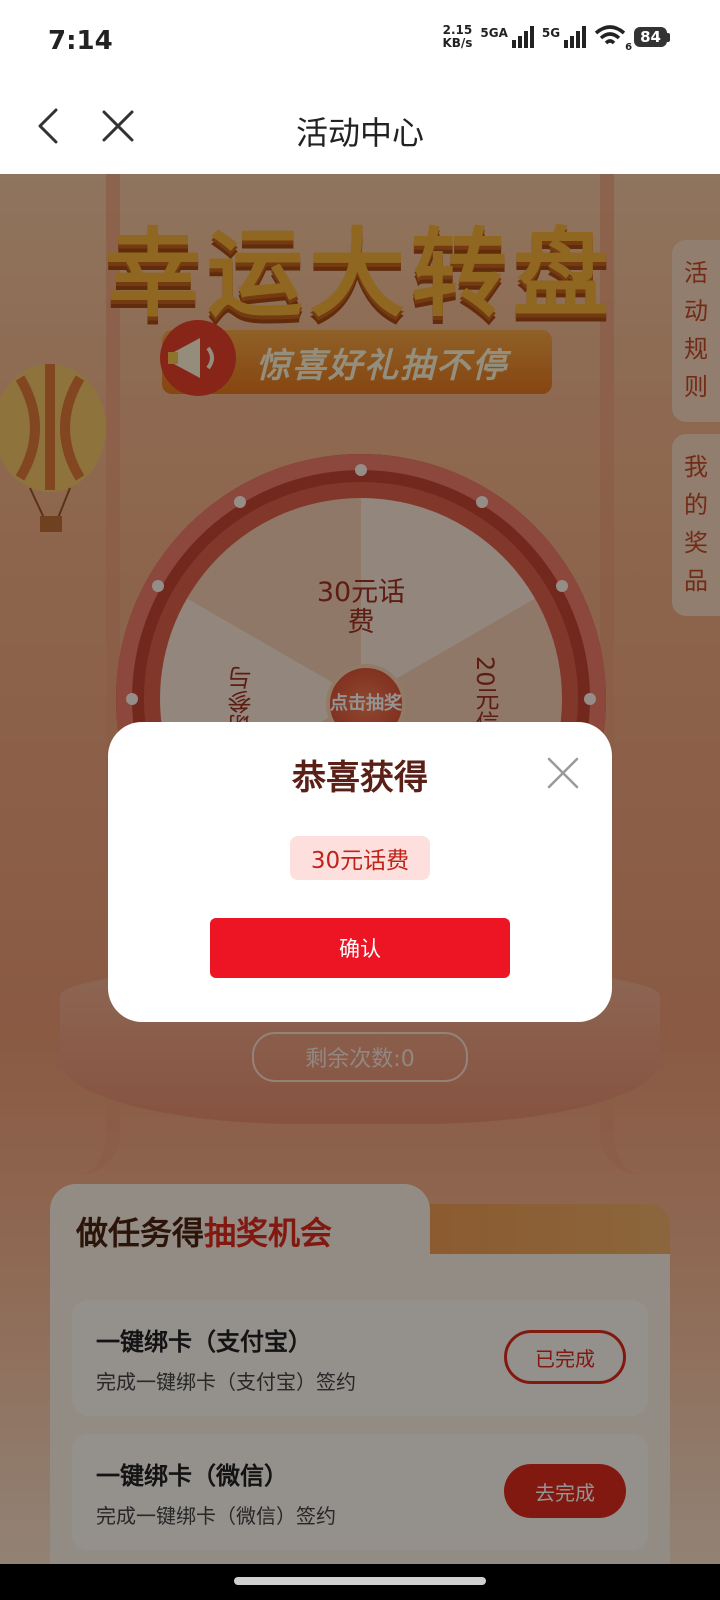 This screenshot has height=1600, width=720. I want to click on signal-sim2-label: 5G, so click(551, 33).